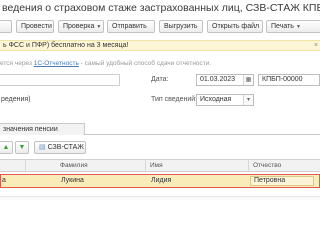 This screenshot has height=240, width=320. What do you see at coordinates (216, 99) in the screenshot?
I see `info-type-value: Исходная` at bounding box center [216, 99].